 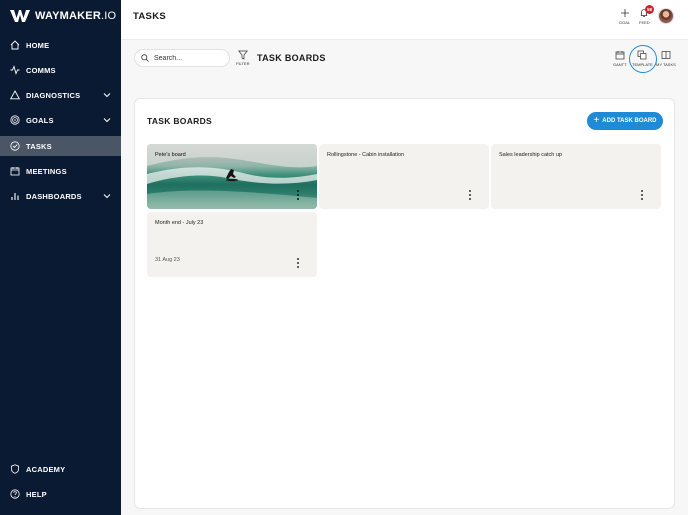 I want to click on search-input, so click(x=189, y=58).